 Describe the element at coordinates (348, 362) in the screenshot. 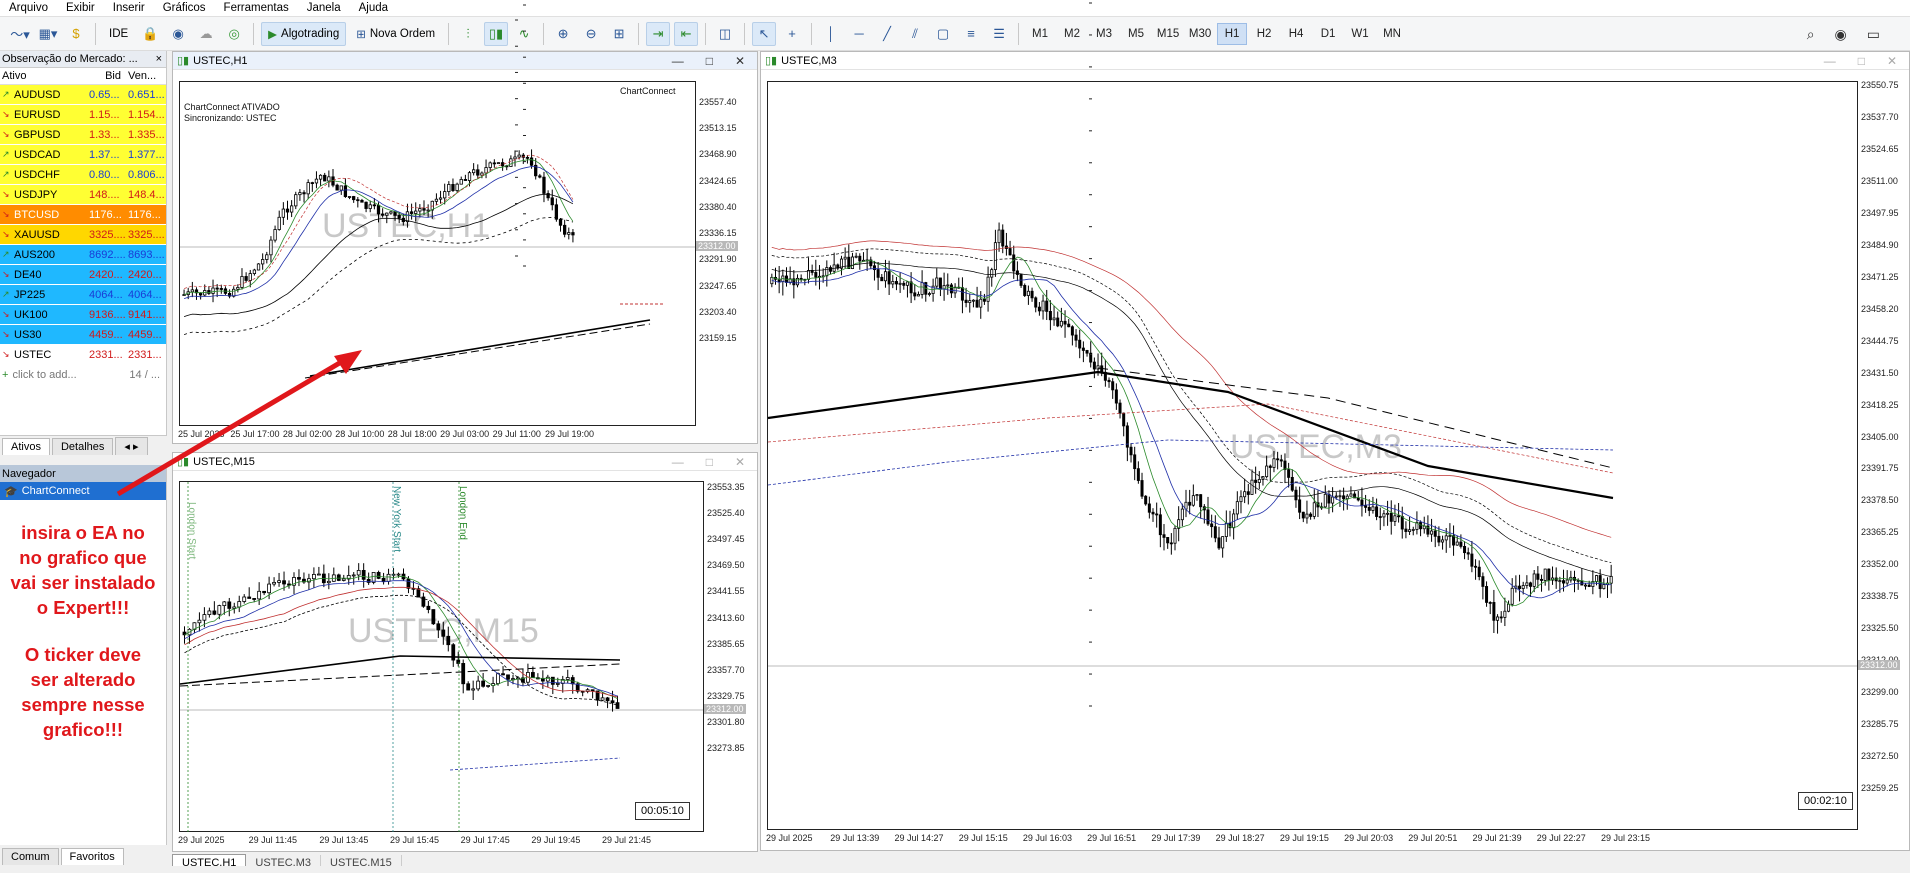

I see `arrow-head` at that location.